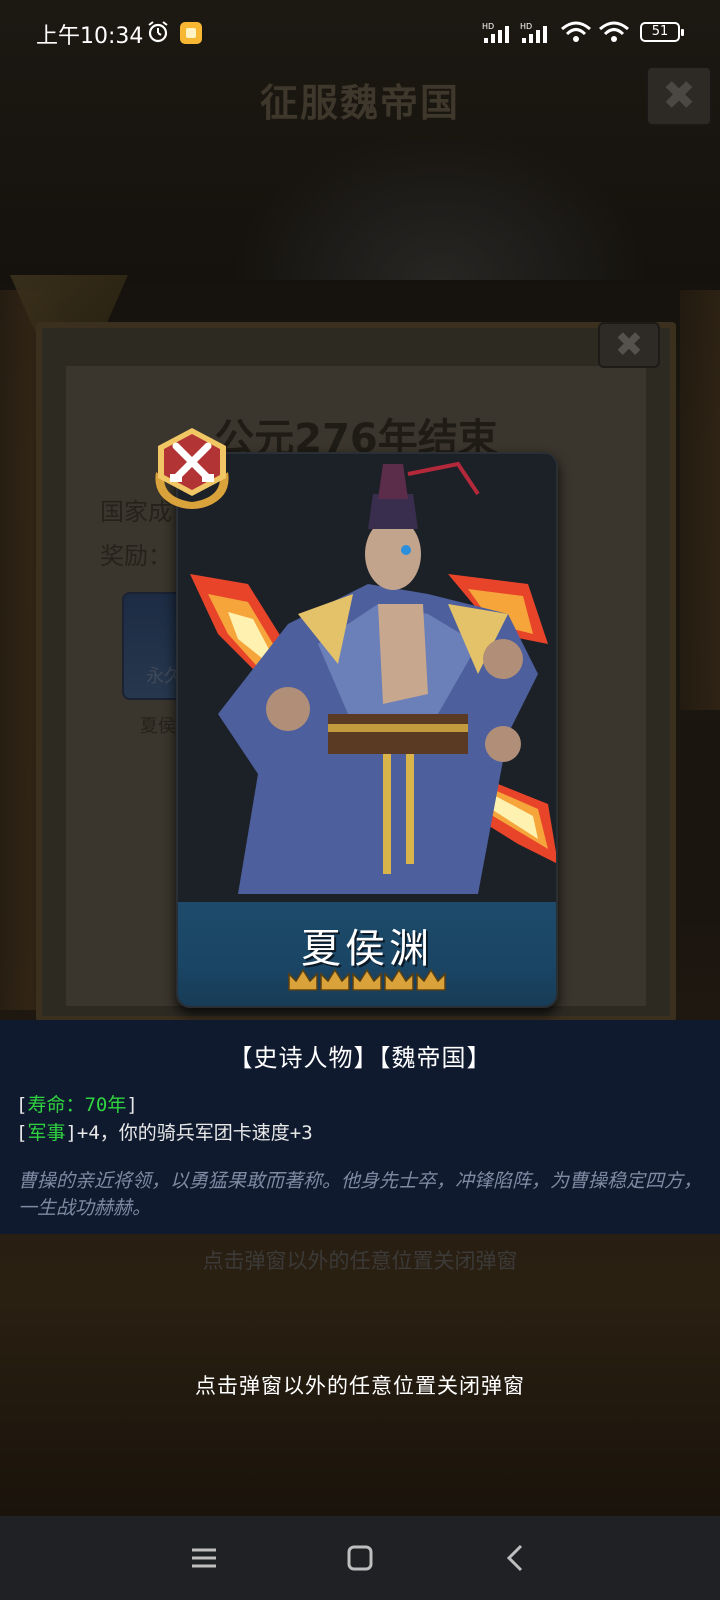  I want to click on crossed-swords-icon, so click(192, 468).